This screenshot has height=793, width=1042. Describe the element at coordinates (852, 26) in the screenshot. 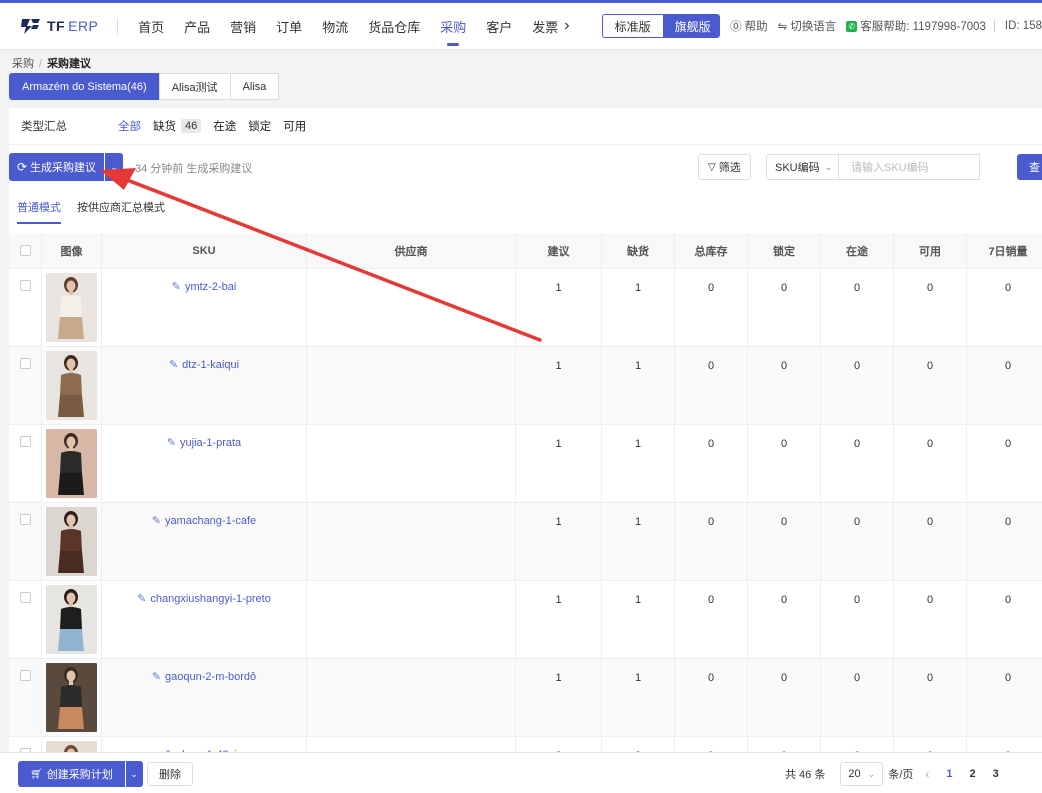

I see `phone-icon: ✆` at that location.